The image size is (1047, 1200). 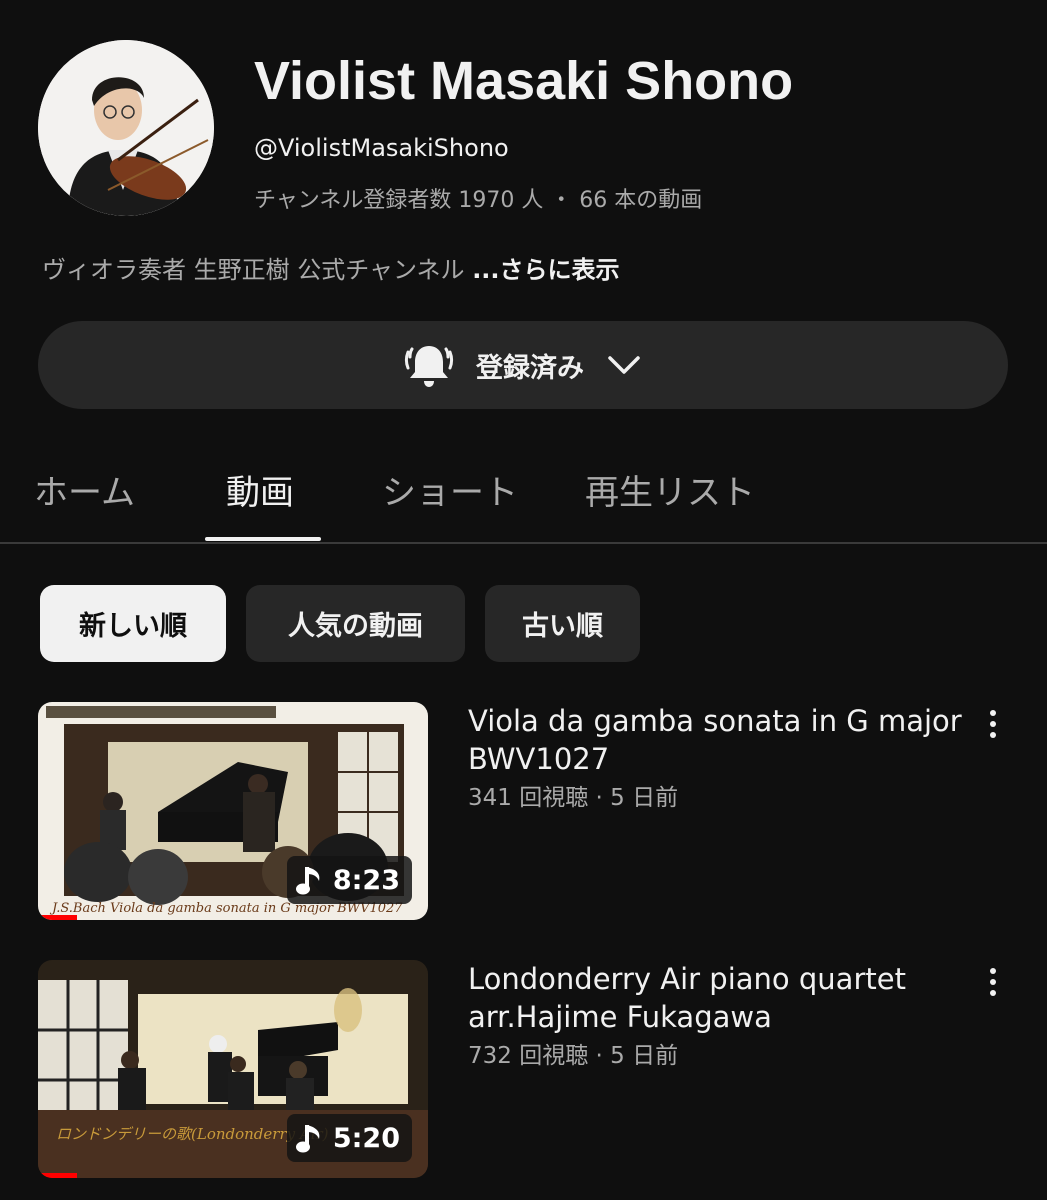 What do you see at coordinates (573, 1056) in the screenshot?
I see `video-meta: 732 回視聴 · 5 日前` at bounding box center [573, 1056].